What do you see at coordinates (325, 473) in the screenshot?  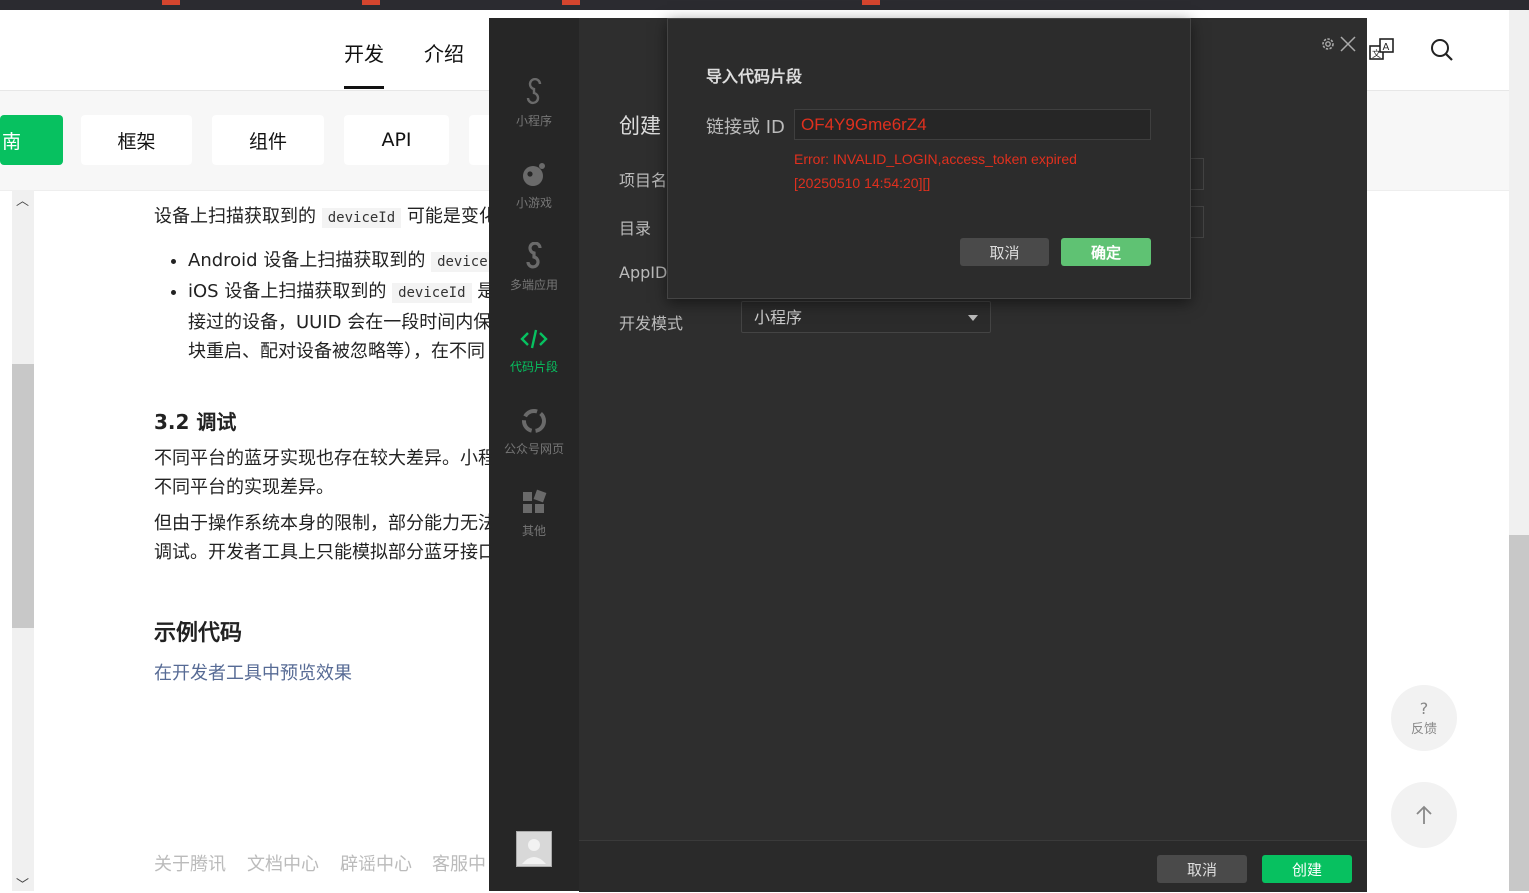 I see `doc-paragraph: 不同平台的蓝牙实现也存在较大差异。小程 不同平台的实现差异。` at bounding box center [325, 473].